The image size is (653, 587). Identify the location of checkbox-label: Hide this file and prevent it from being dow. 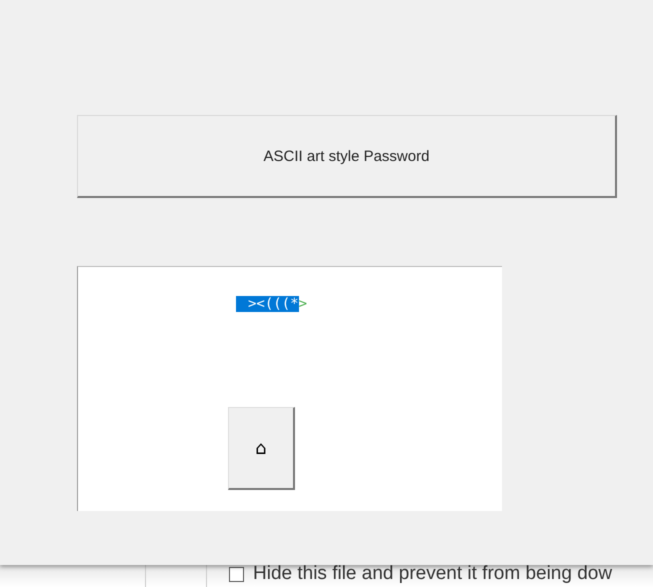
(432, 574).